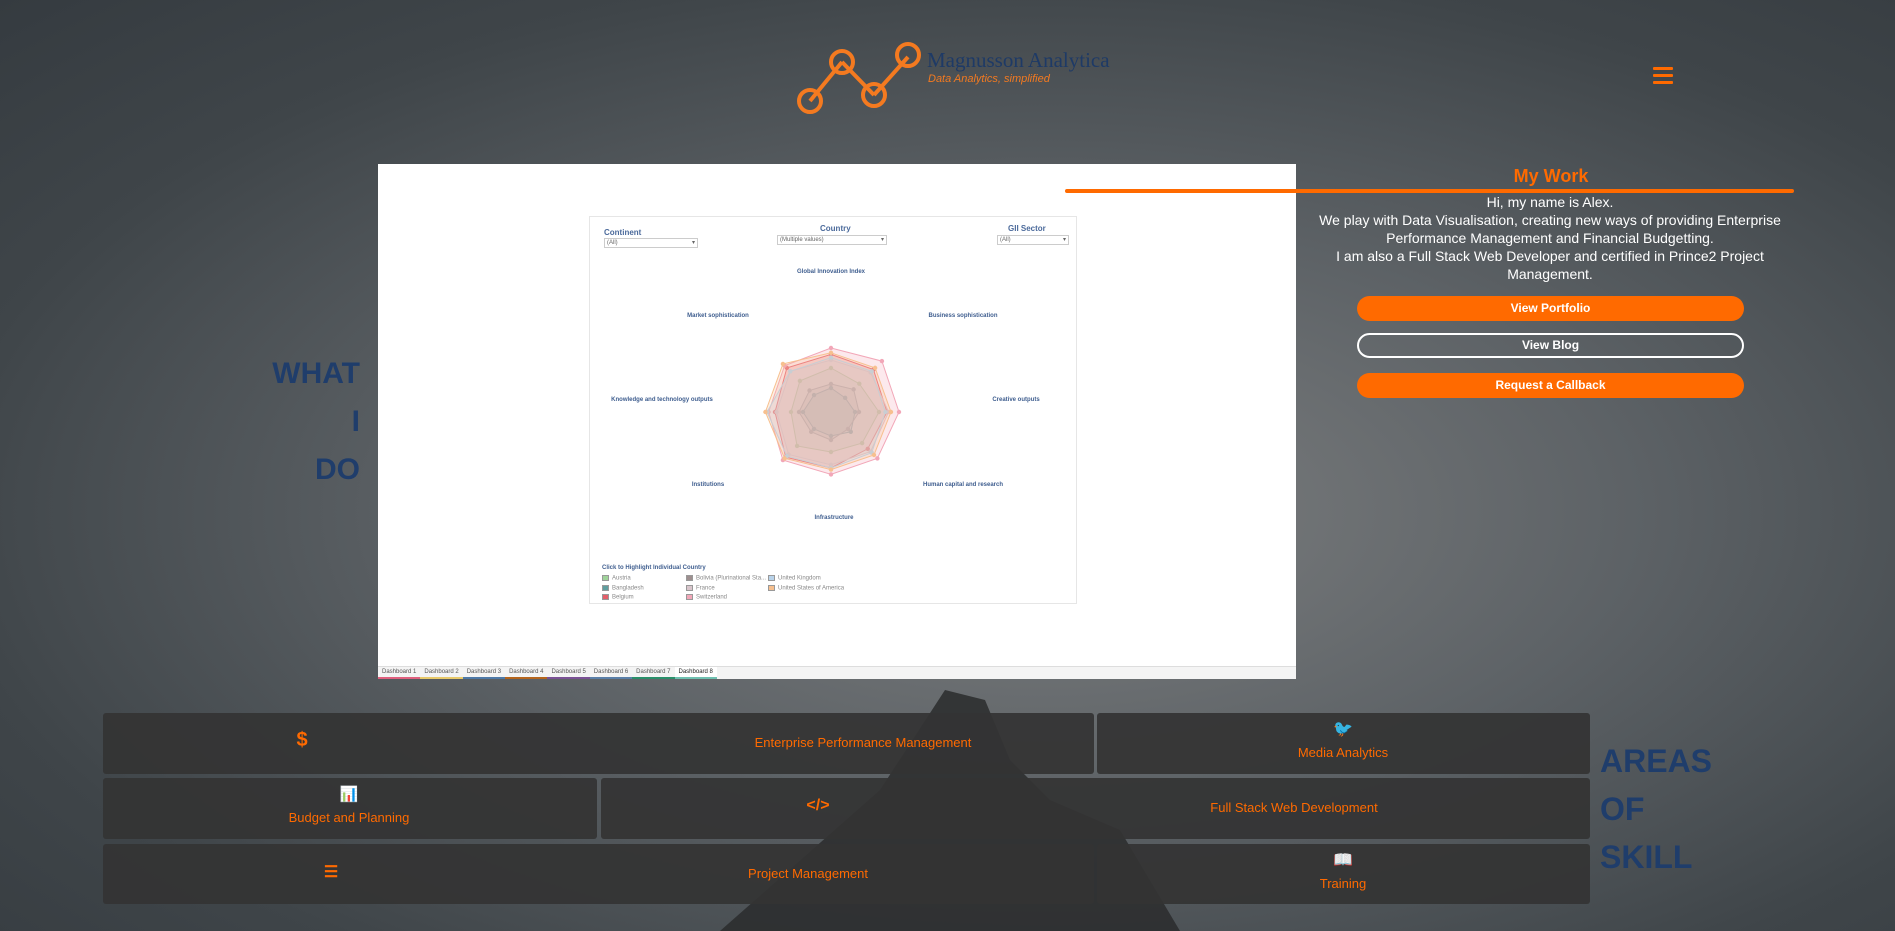  I want to click on radar-axis-label: Creative outputs, so click(1016, 400).